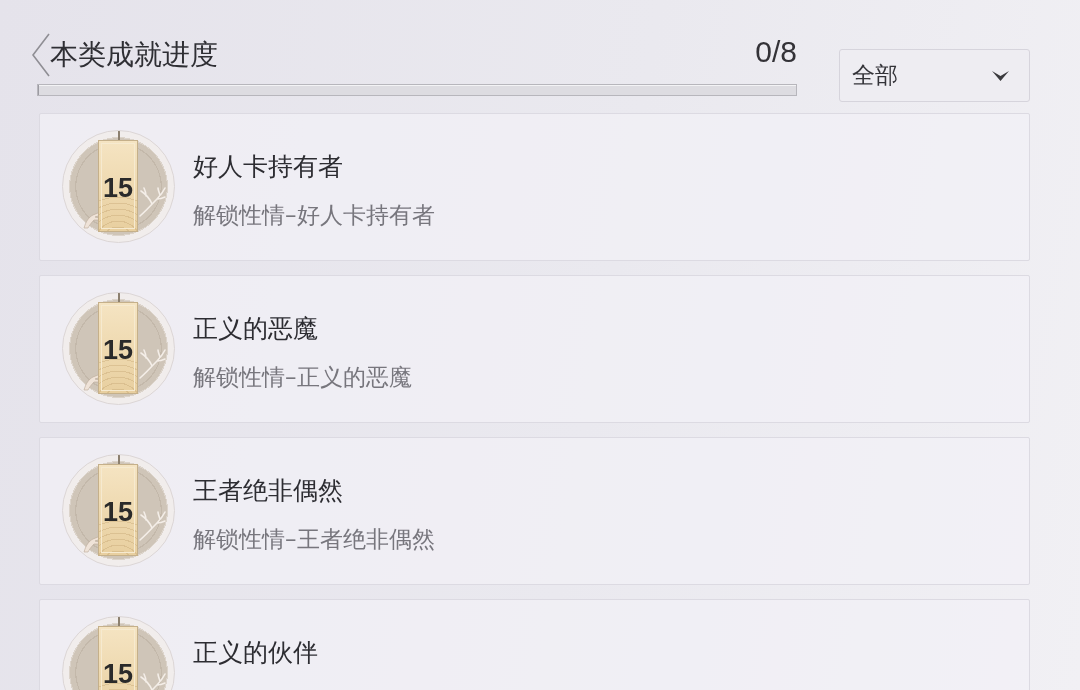 The image size is (1080, 690). I want to click on achievement-title: 好人卡持有者, so click(268, 167).